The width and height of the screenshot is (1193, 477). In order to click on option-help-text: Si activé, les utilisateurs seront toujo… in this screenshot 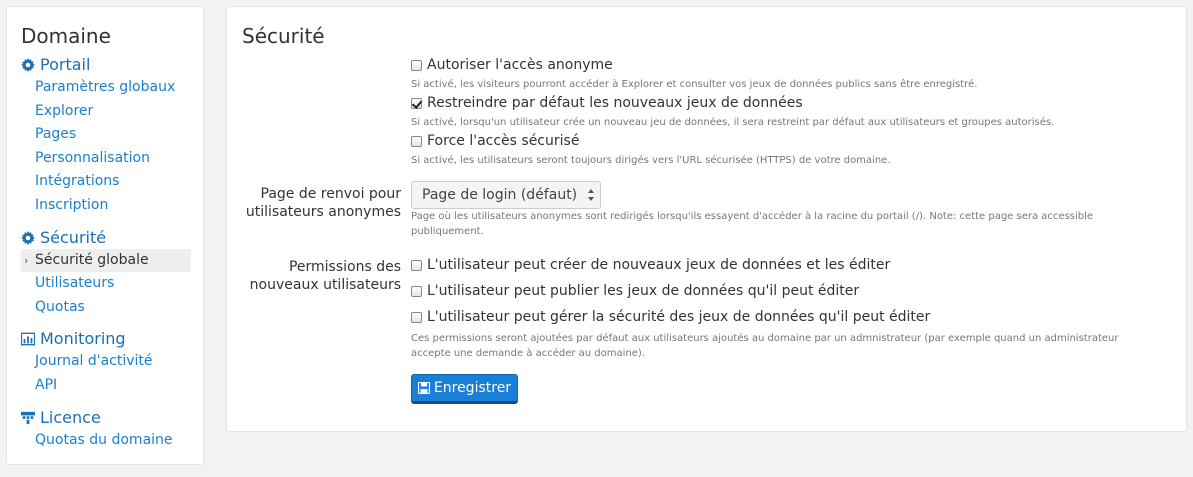, I will do `click(651, 160)`.